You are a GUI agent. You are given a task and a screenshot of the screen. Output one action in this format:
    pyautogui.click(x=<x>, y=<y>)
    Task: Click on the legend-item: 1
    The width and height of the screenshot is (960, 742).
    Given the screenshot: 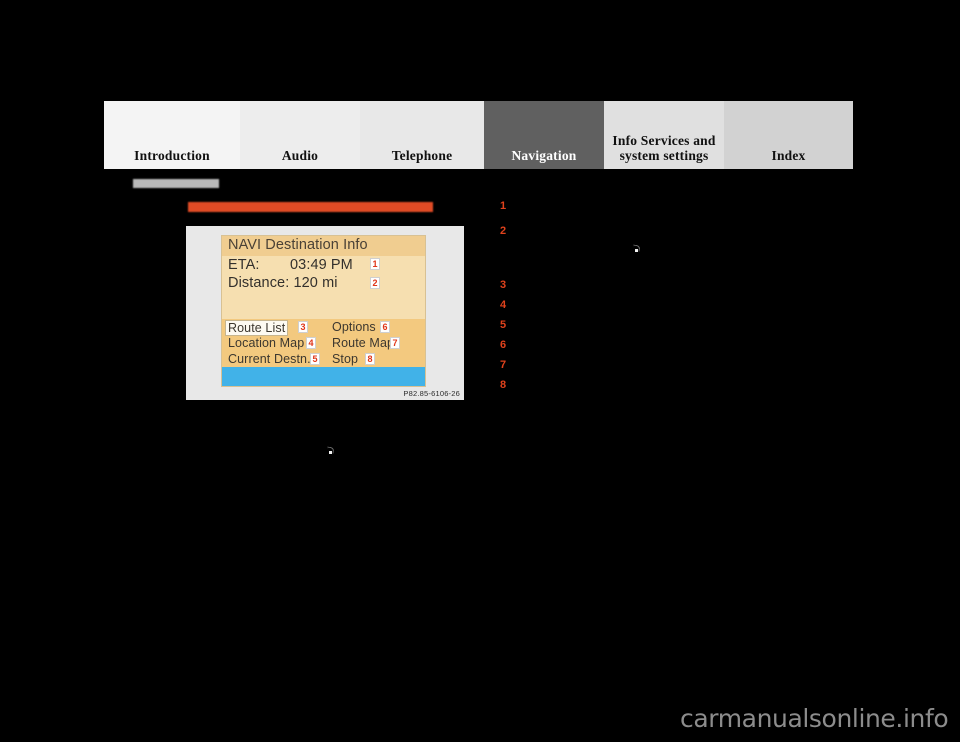 What is the action you would take?
    pyautogui.click(x=507, y=206)
    